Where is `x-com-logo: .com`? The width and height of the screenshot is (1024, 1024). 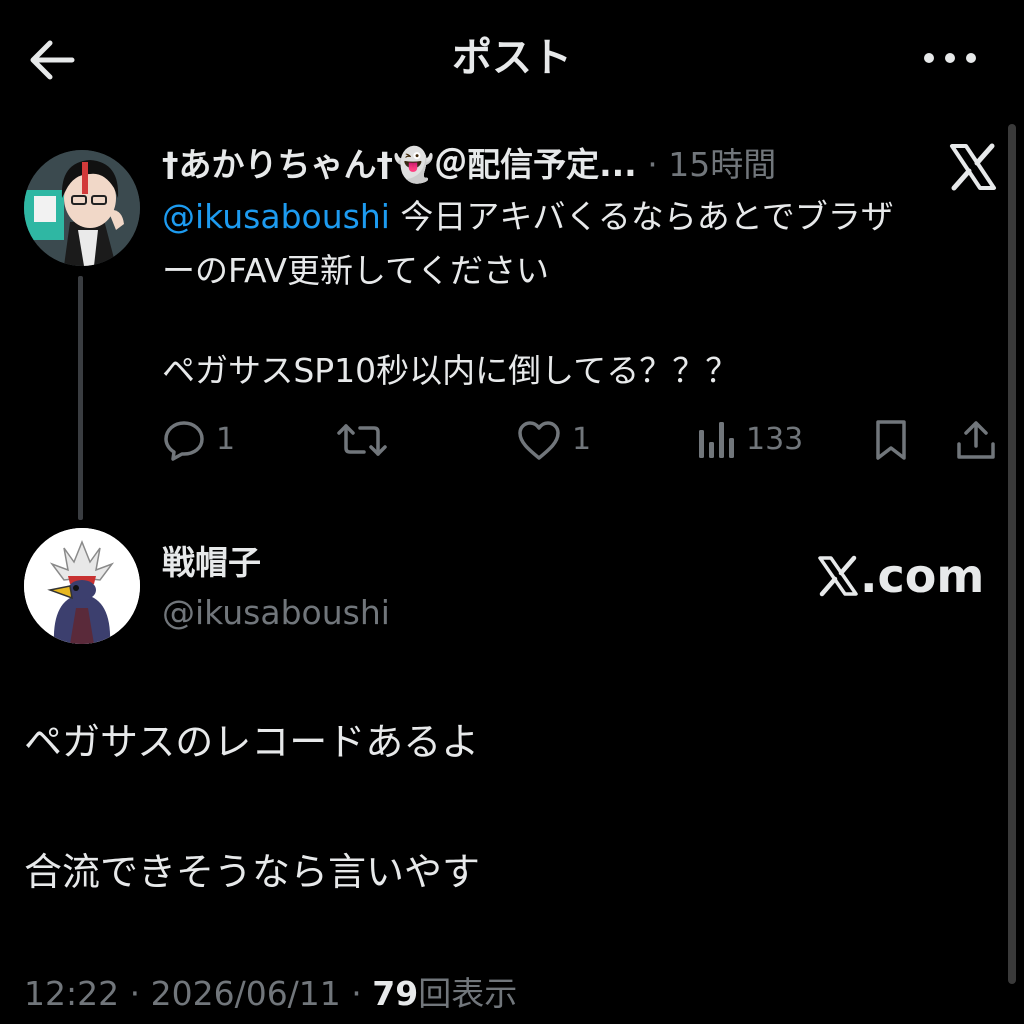
x-com-logo: .com is located at coordinates (901, 576).